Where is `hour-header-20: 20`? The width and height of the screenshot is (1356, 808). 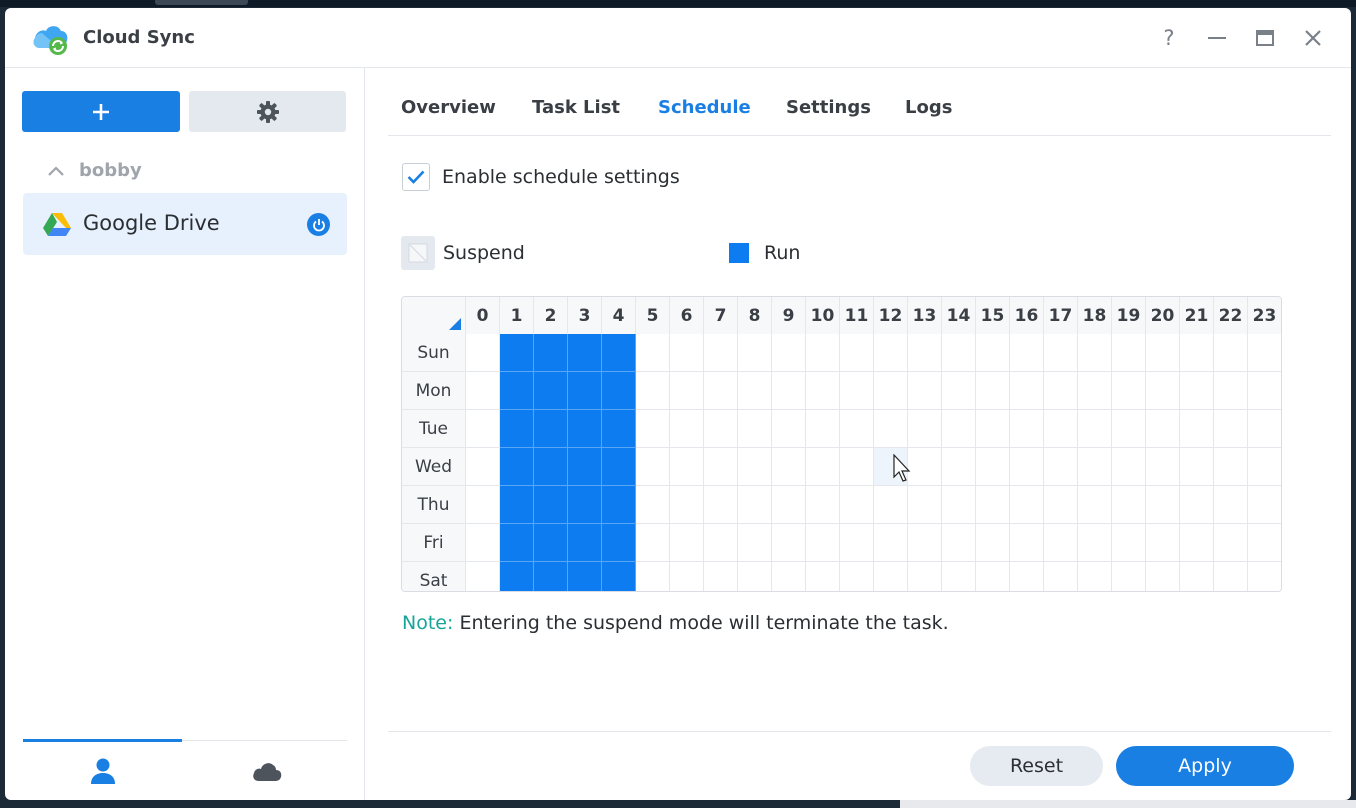
hour-header-20: 20 is located at coordinates (1162, 315).